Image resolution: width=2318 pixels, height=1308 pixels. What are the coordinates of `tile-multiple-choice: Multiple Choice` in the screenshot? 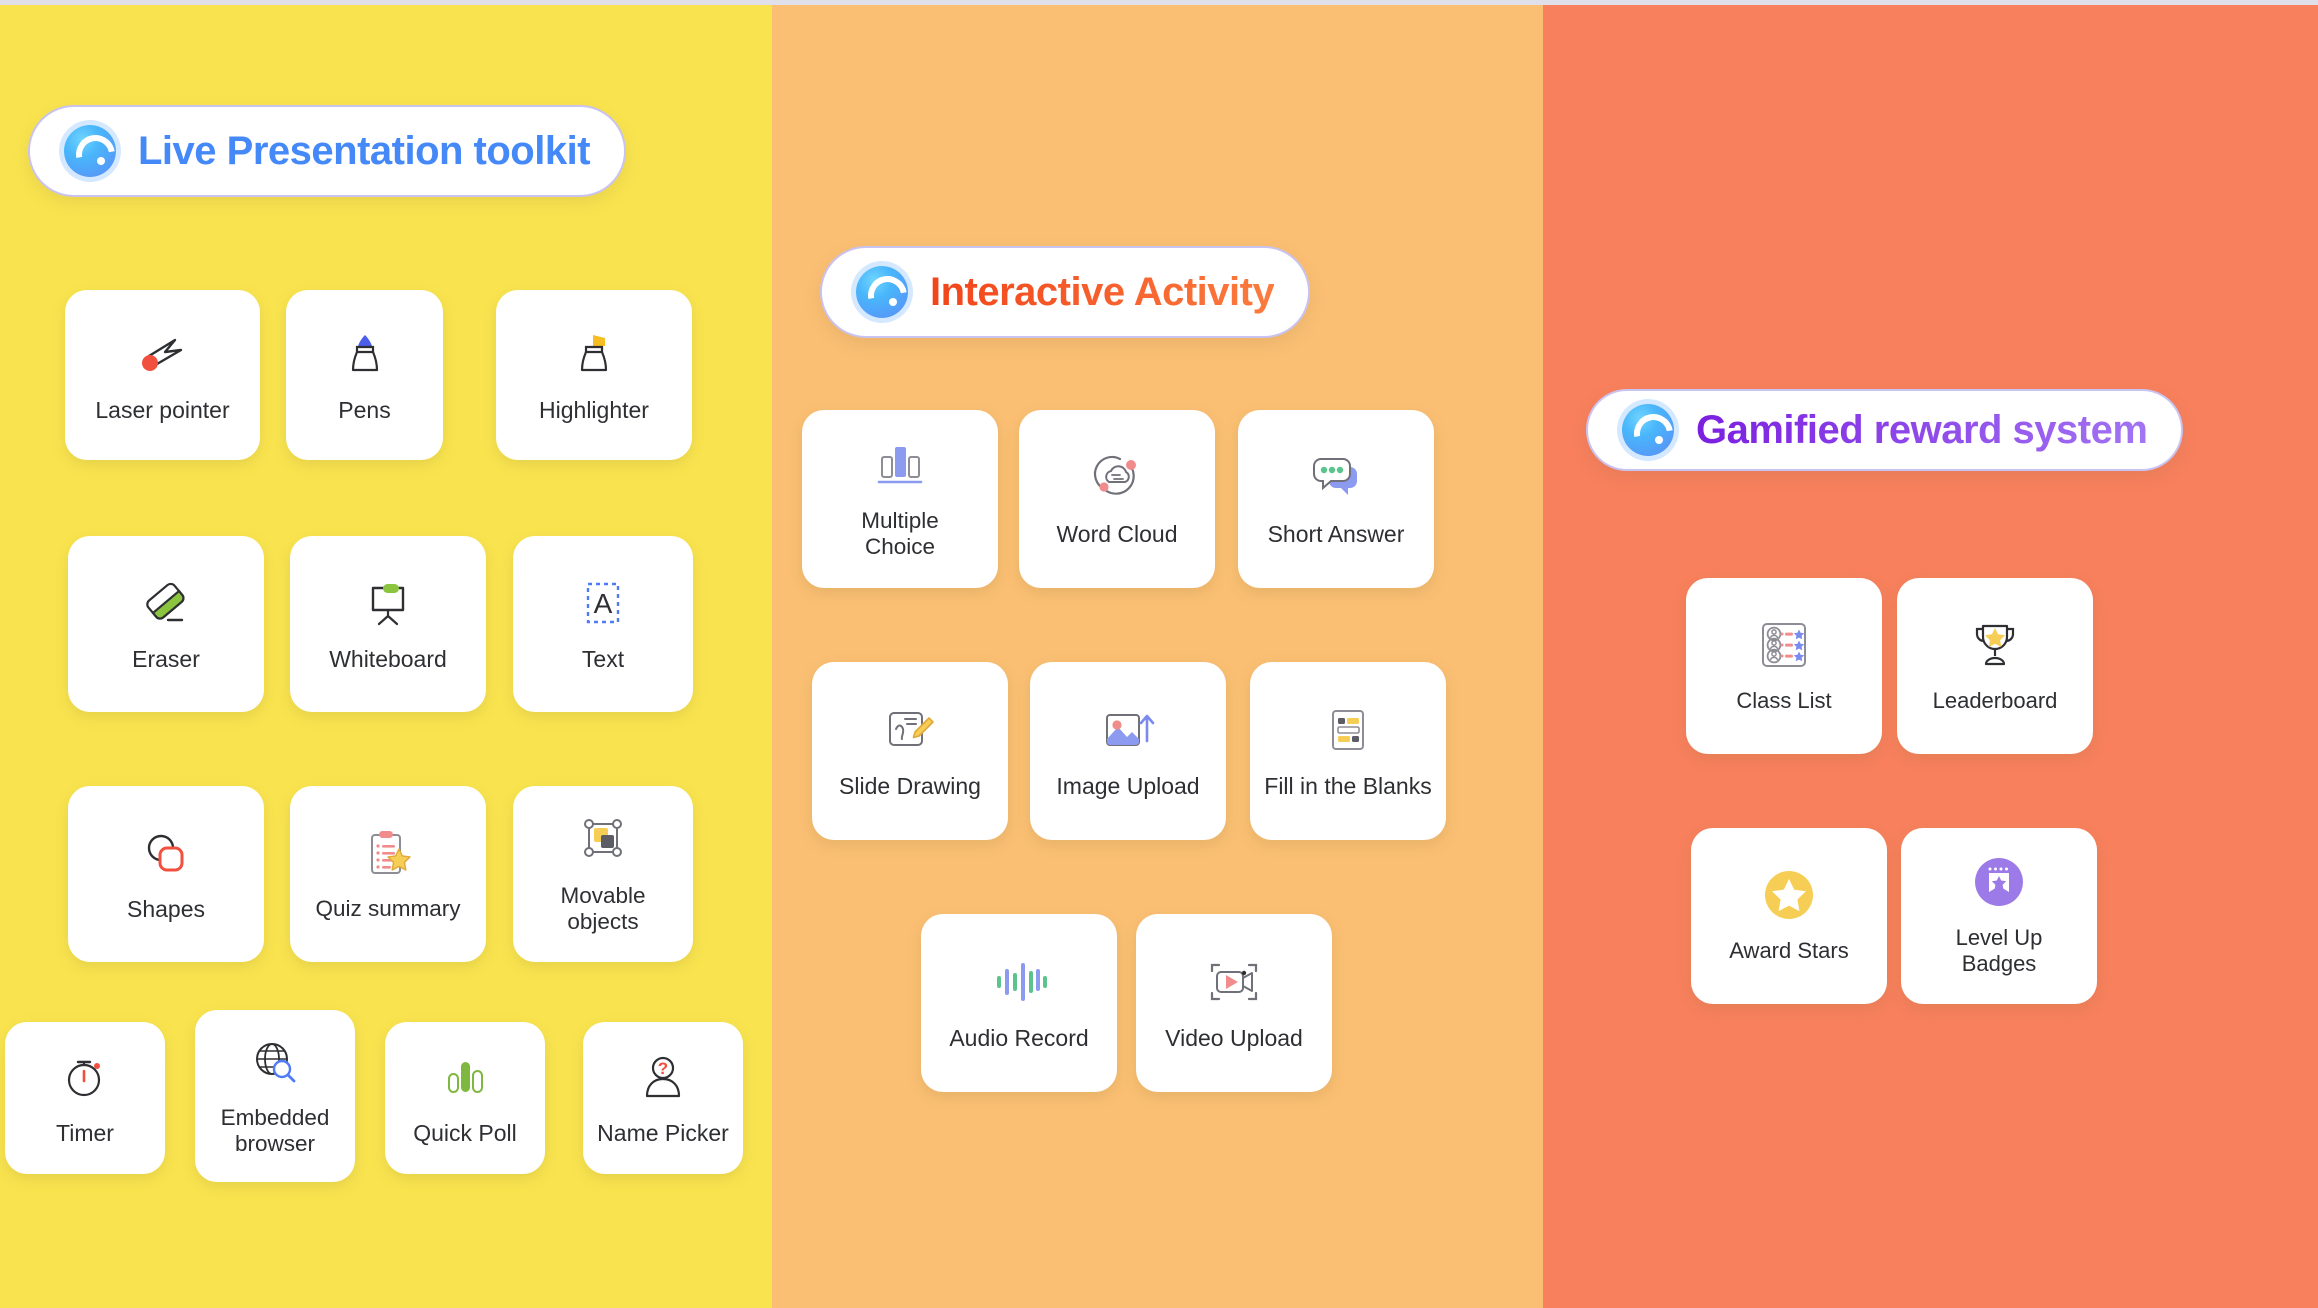 It's located at (900, 499).